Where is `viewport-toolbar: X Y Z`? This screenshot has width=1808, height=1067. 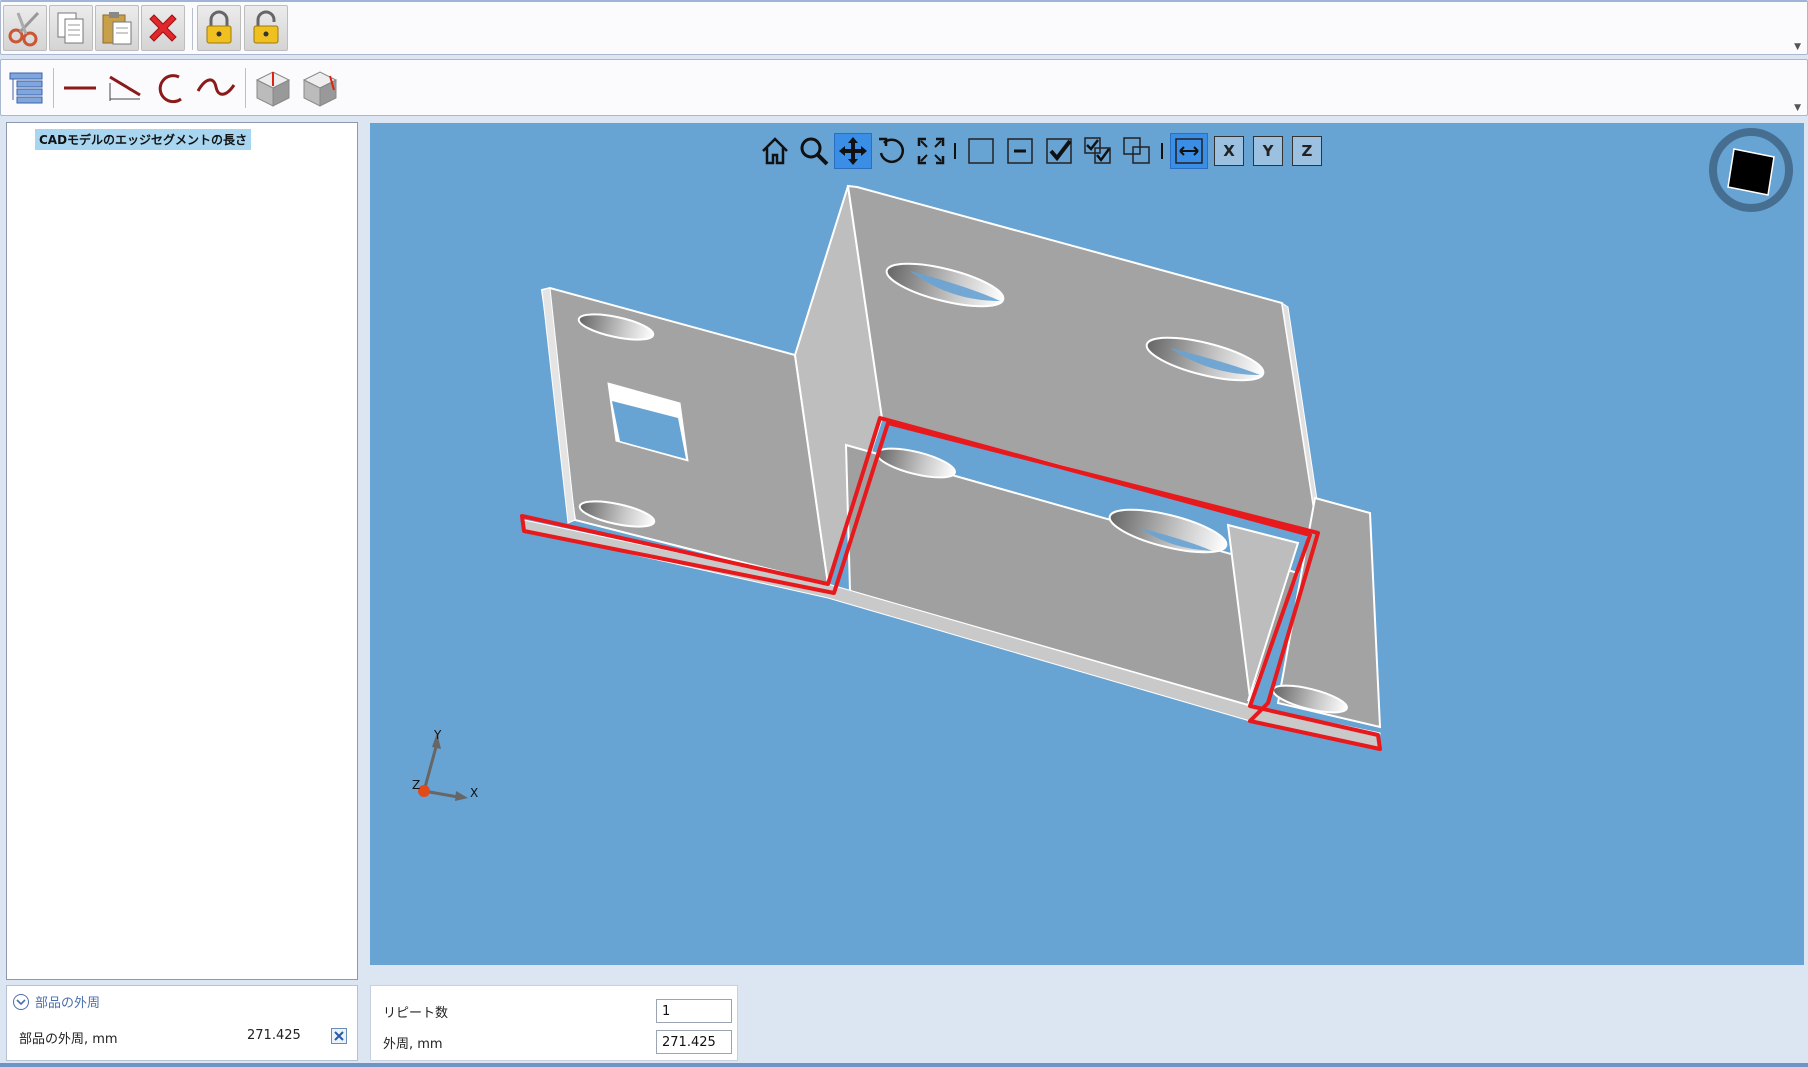 viewport-toolbar: X Y Z is located at coordinates (1086, 151).